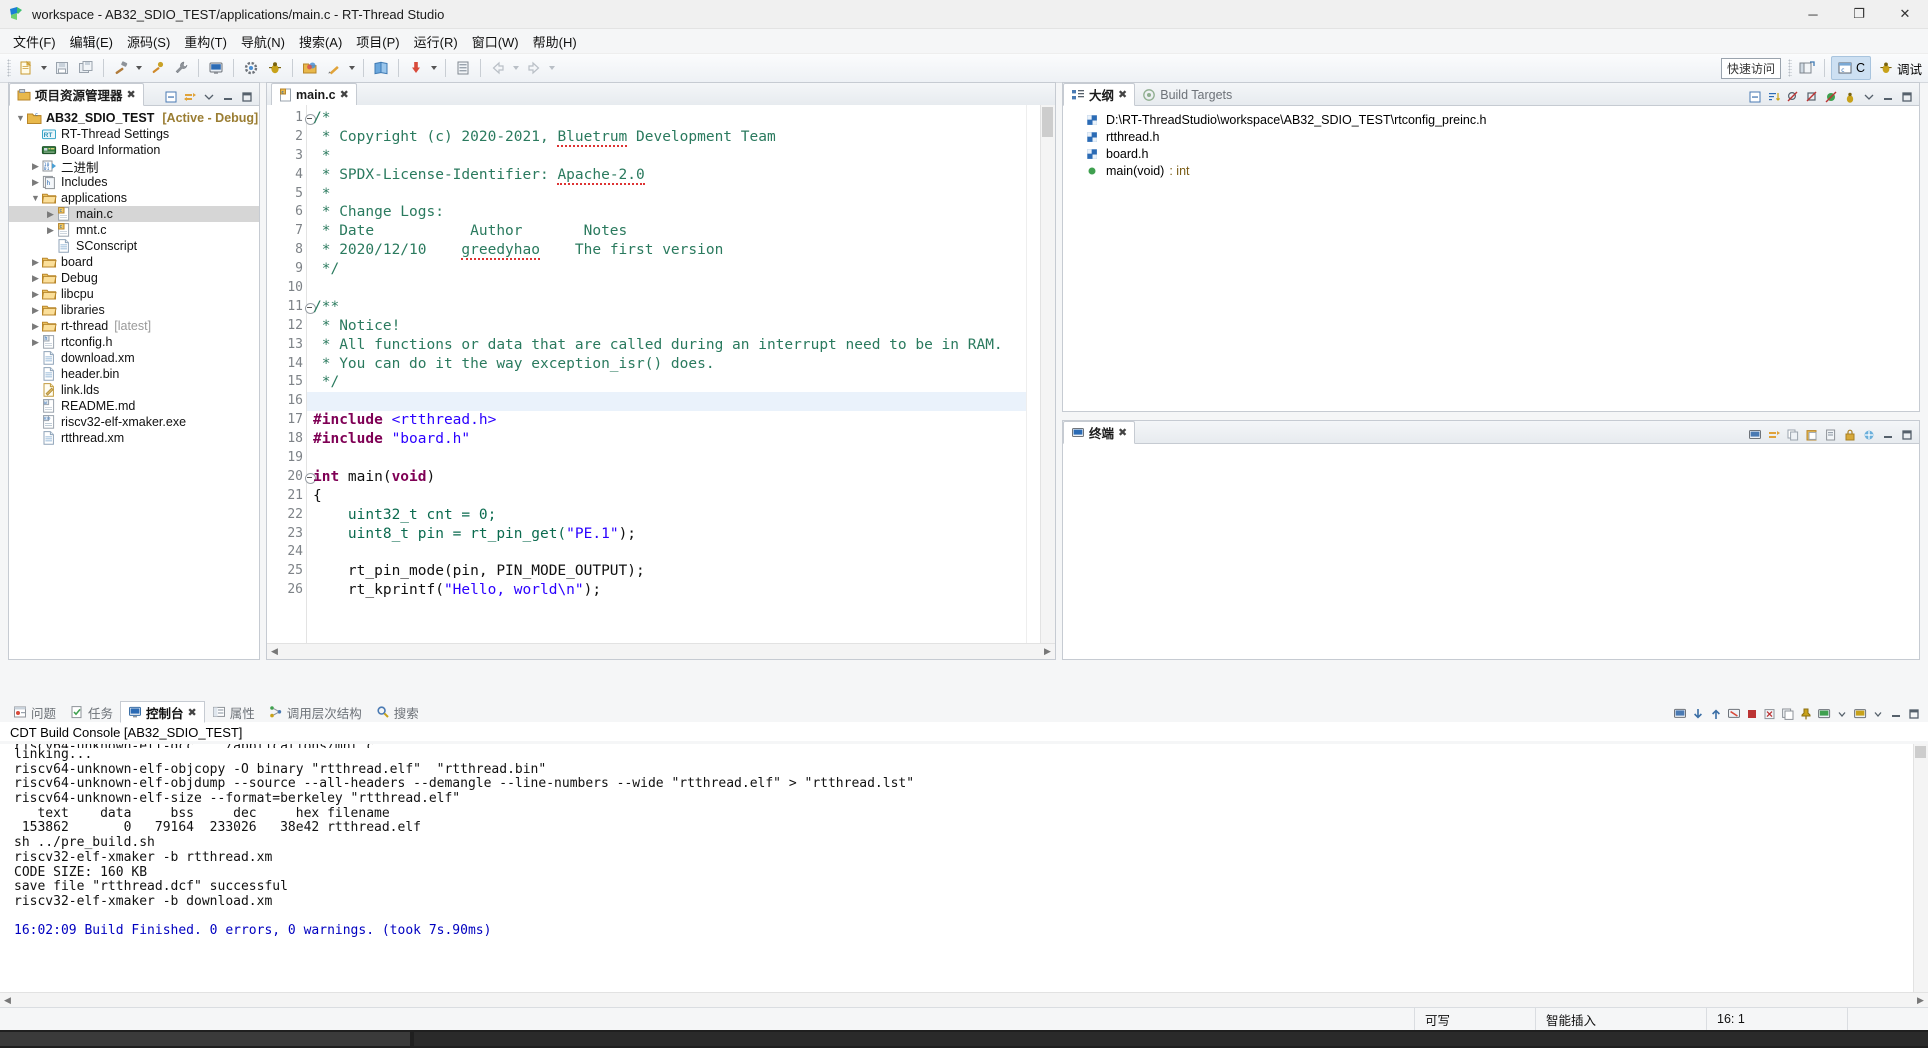 This screenshot has height=1048, width=1928. I want to click on outline-minimize-icon, so click(1888, 97).